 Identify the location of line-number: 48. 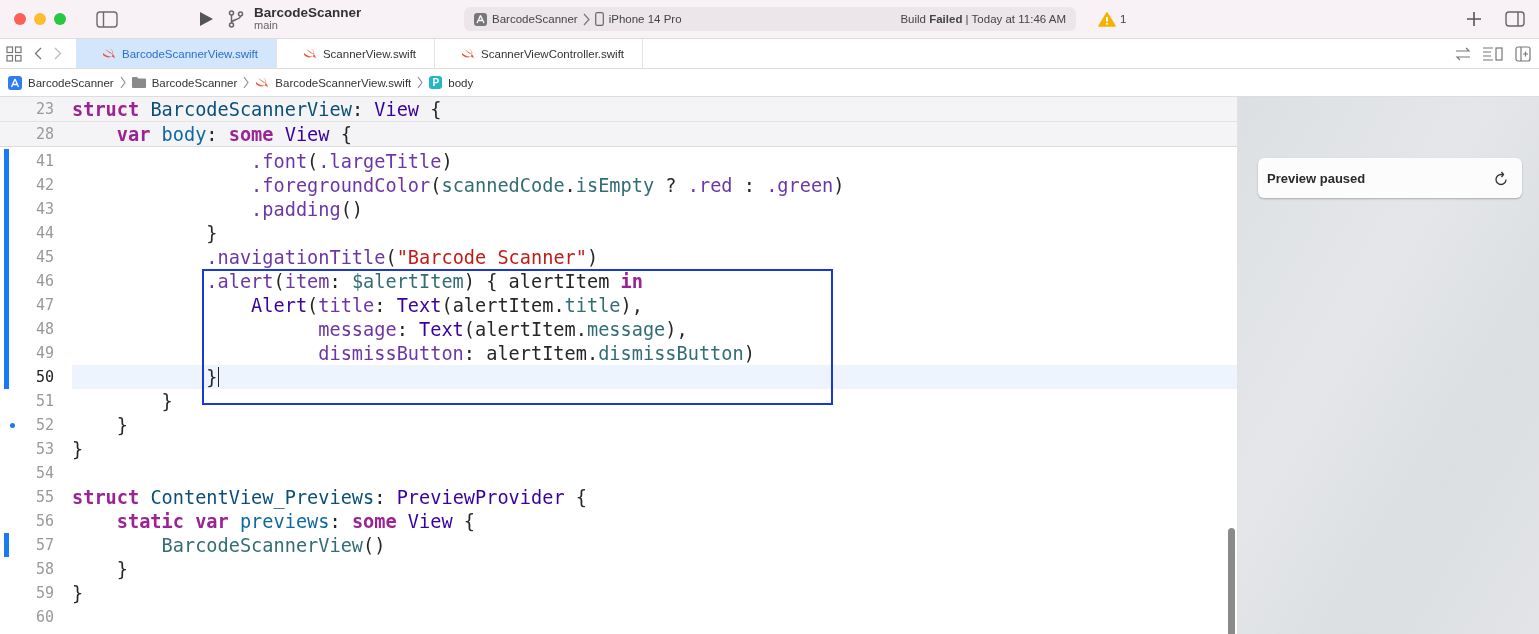
(44, 329).